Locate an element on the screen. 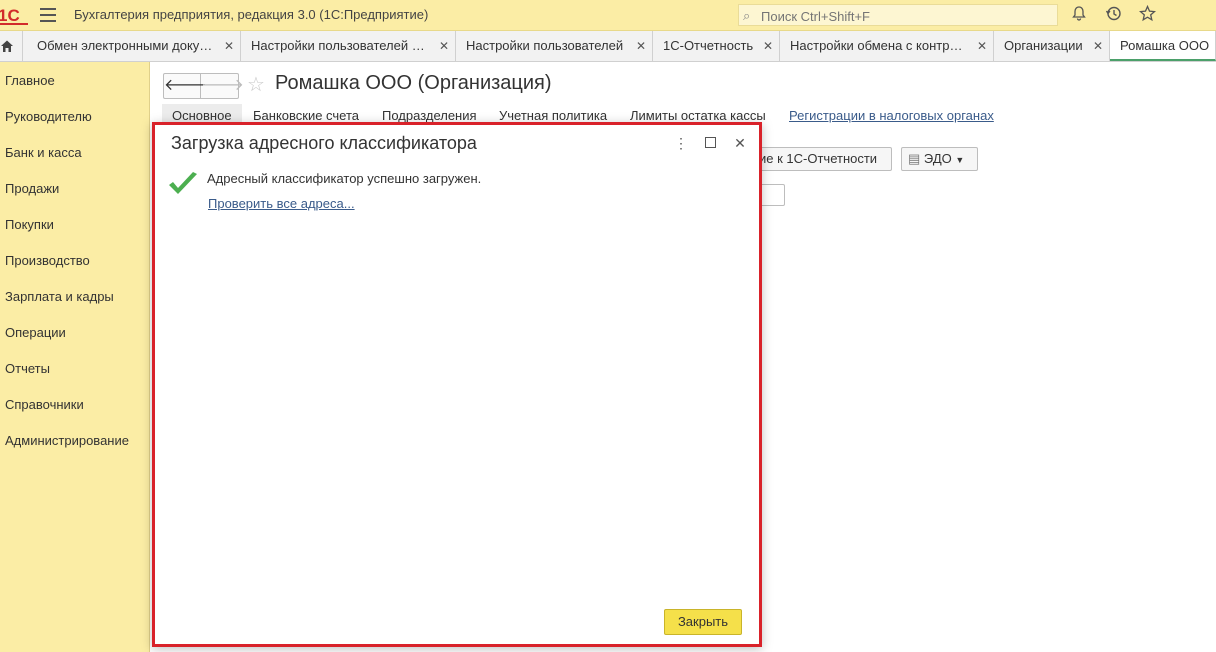 This screenshot has width=1216, height=652. logo-text: 1С is located at coordinates (10, 15).